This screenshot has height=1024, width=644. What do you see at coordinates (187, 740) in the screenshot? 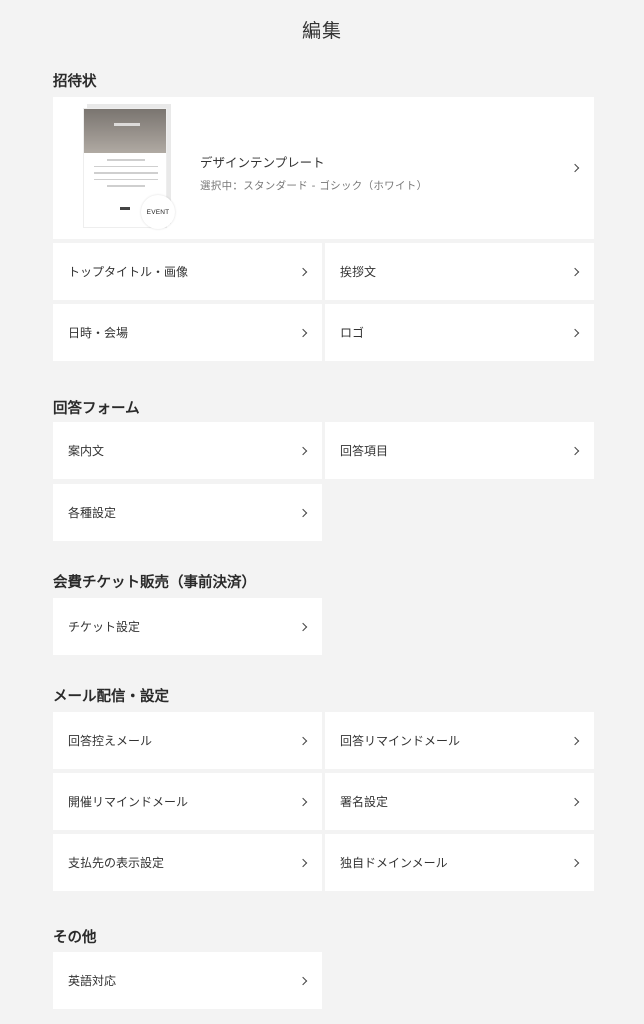
I see `confirm-mail-button: 回答控えメール` at bounding box center [187, 740].